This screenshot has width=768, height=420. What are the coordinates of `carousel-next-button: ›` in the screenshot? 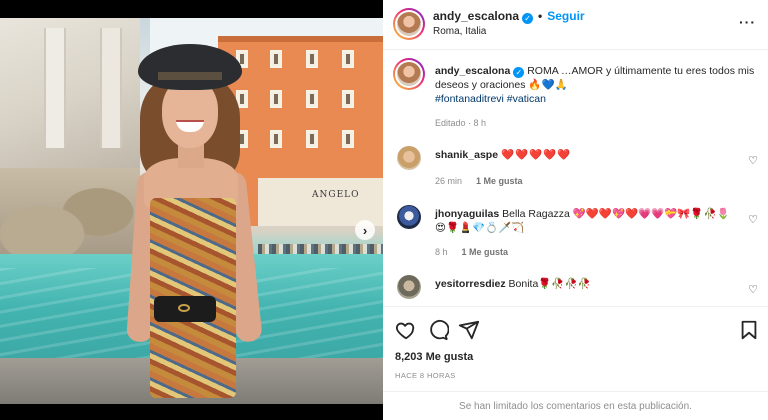 It's located at (365, 230).